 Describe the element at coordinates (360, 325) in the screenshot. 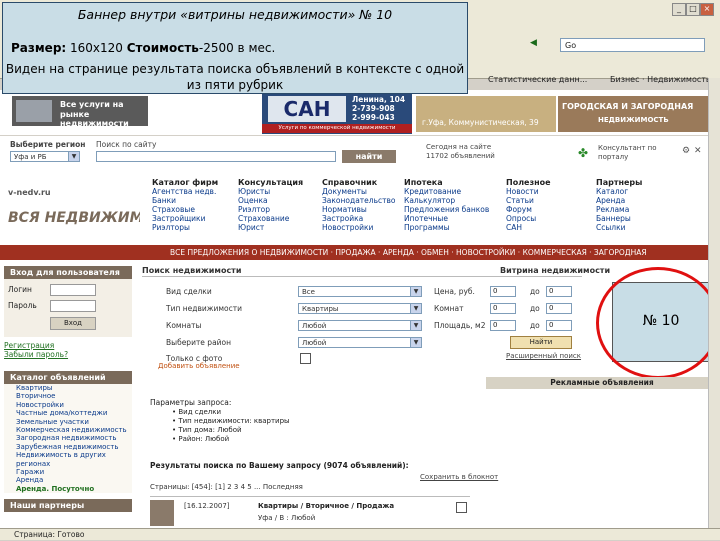

I see `rooms-select: Любой ▼` at that location.